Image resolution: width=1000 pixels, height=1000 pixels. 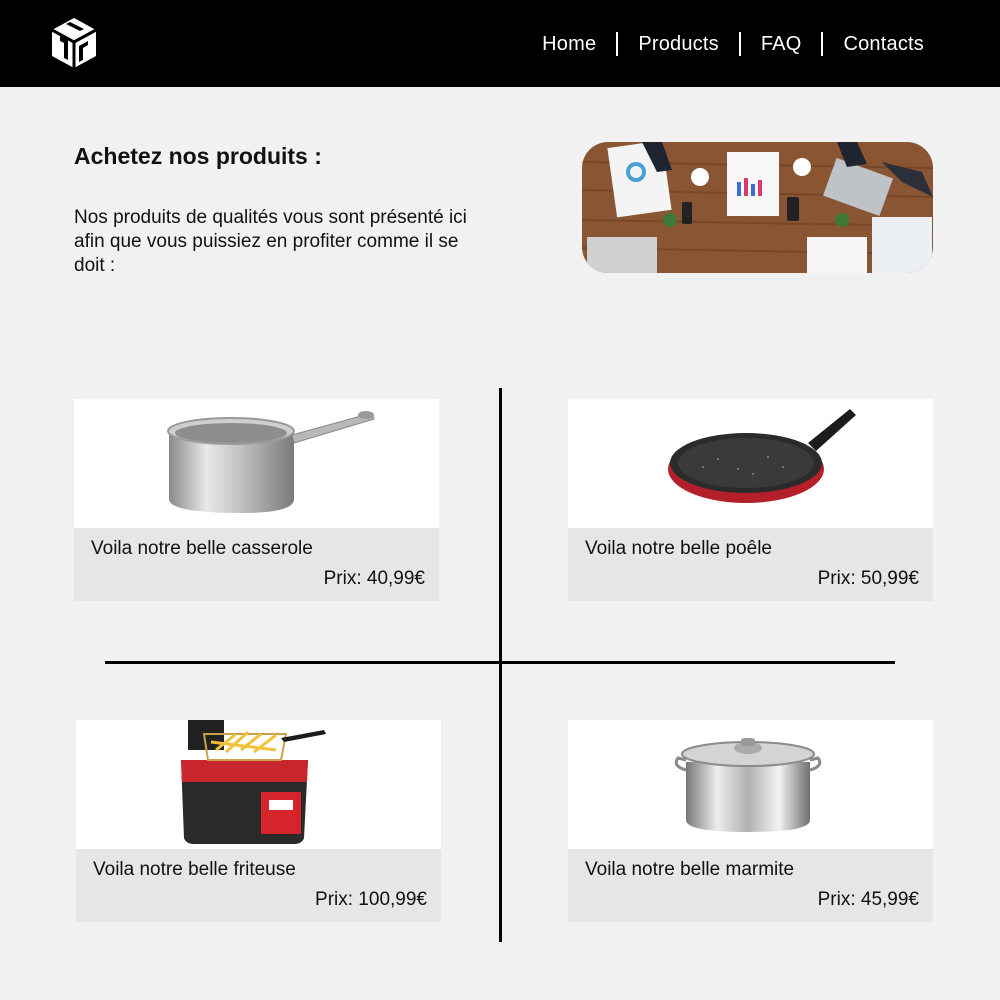 What do you see at coordinates (868, 899) in the screenshot?
I see `product-price: Prix: 45,99€` at bounding box center [868, 899].